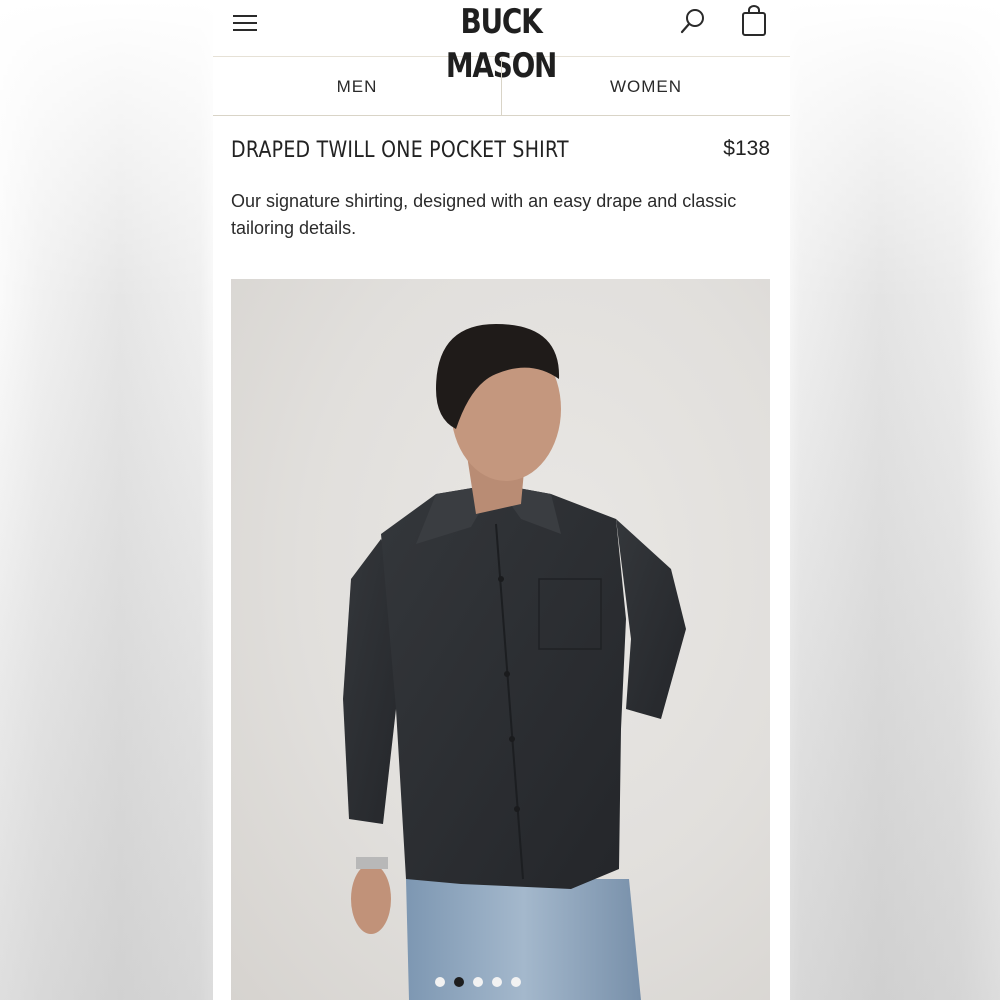 The height and width of the screenshot is (1000, 1000). What do you see at coordinates (645, 86) in the screenshot?
I see `tab-women: WOMEN` at bounding box center [645, 86].